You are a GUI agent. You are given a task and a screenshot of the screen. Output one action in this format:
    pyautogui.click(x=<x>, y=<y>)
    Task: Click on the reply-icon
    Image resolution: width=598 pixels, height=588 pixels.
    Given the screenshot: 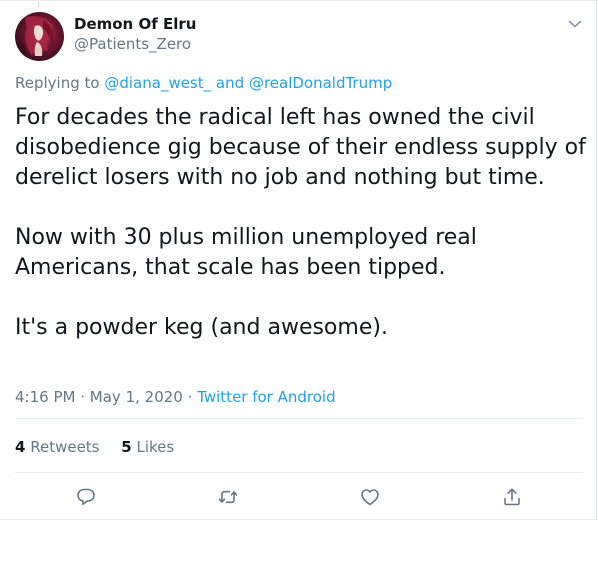 What is the action you would take?
    pyautogui.click(x=86, y=497)
    